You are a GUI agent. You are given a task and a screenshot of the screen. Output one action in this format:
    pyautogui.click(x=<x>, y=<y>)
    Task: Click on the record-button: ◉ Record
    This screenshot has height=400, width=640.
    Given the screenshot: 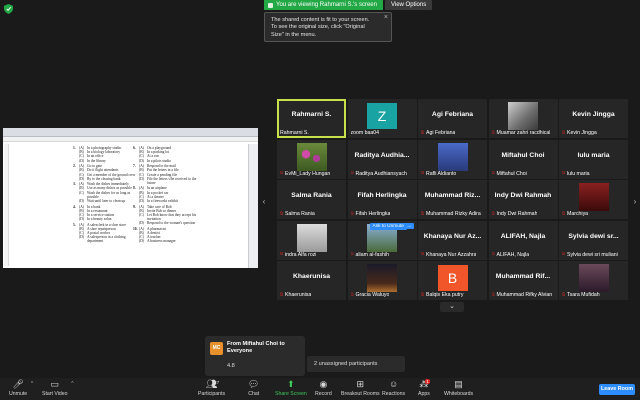 What is the action you would take?
    pyautogui.click(x=323, y=388)
    